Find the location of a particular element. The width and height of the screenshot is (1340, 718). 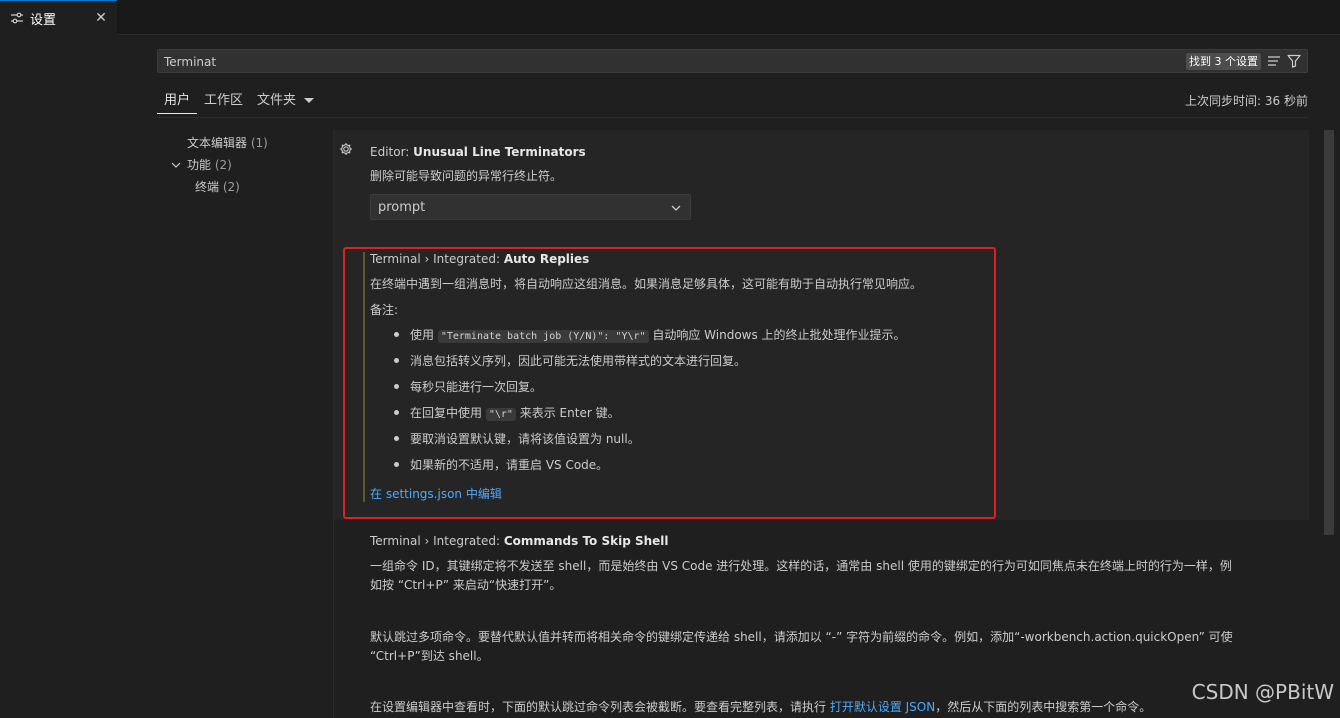

search-input is located at coordinates (614, 62).